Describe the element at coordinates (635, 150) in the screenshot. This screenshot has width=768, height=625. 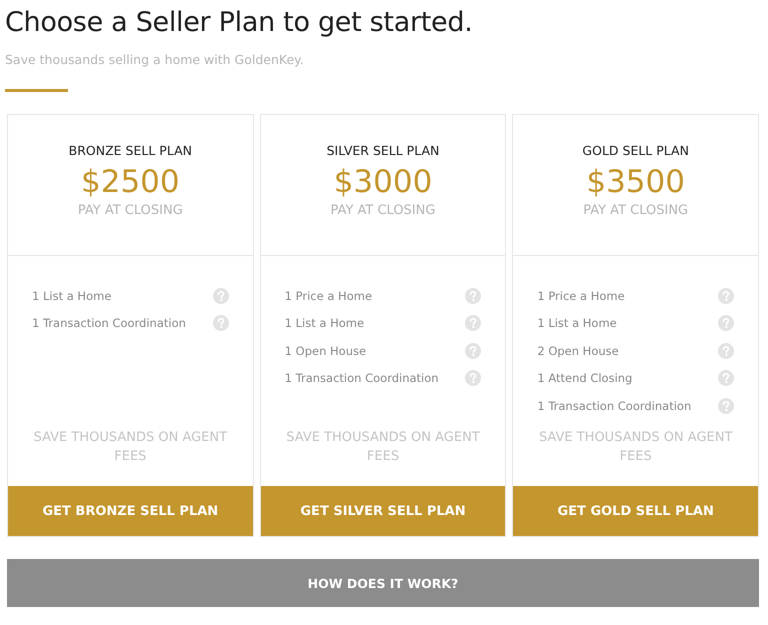
I see `plan-name: GOLD SELL PLAN` at that location.